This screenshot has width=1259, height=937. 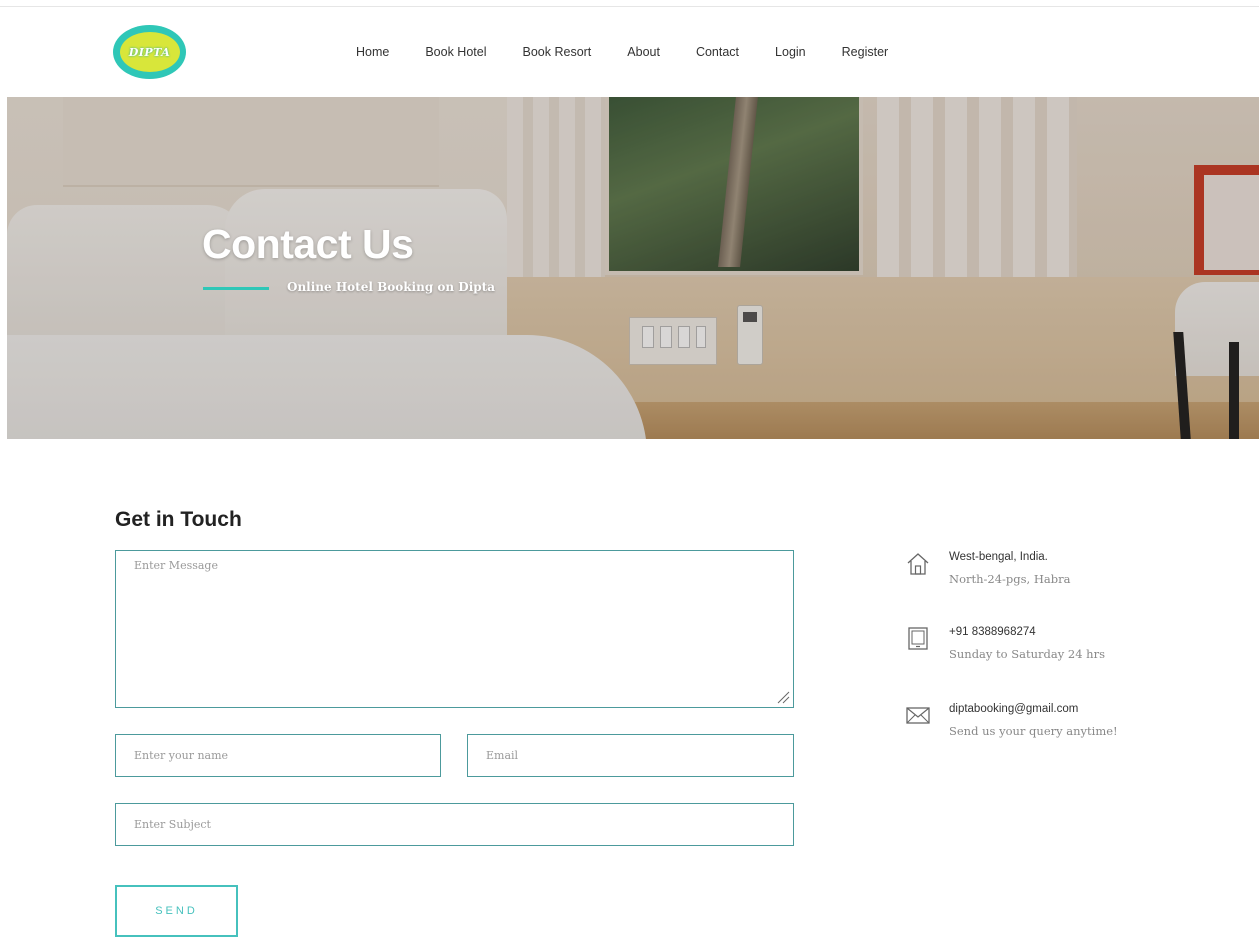 What do you see at coordinates (454, 629) in the screenshot?
I see `message-input` at bounding box center [454, 629].